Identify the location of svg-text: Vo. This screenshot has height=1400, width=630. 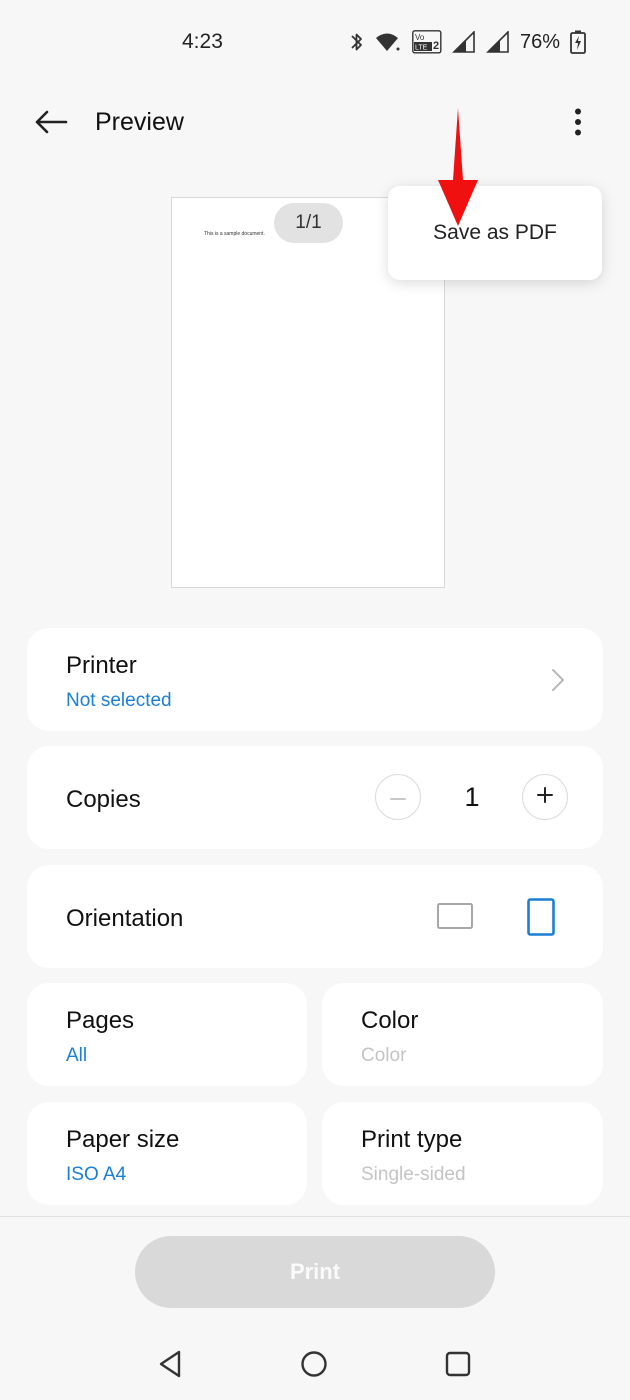
(420, 37).